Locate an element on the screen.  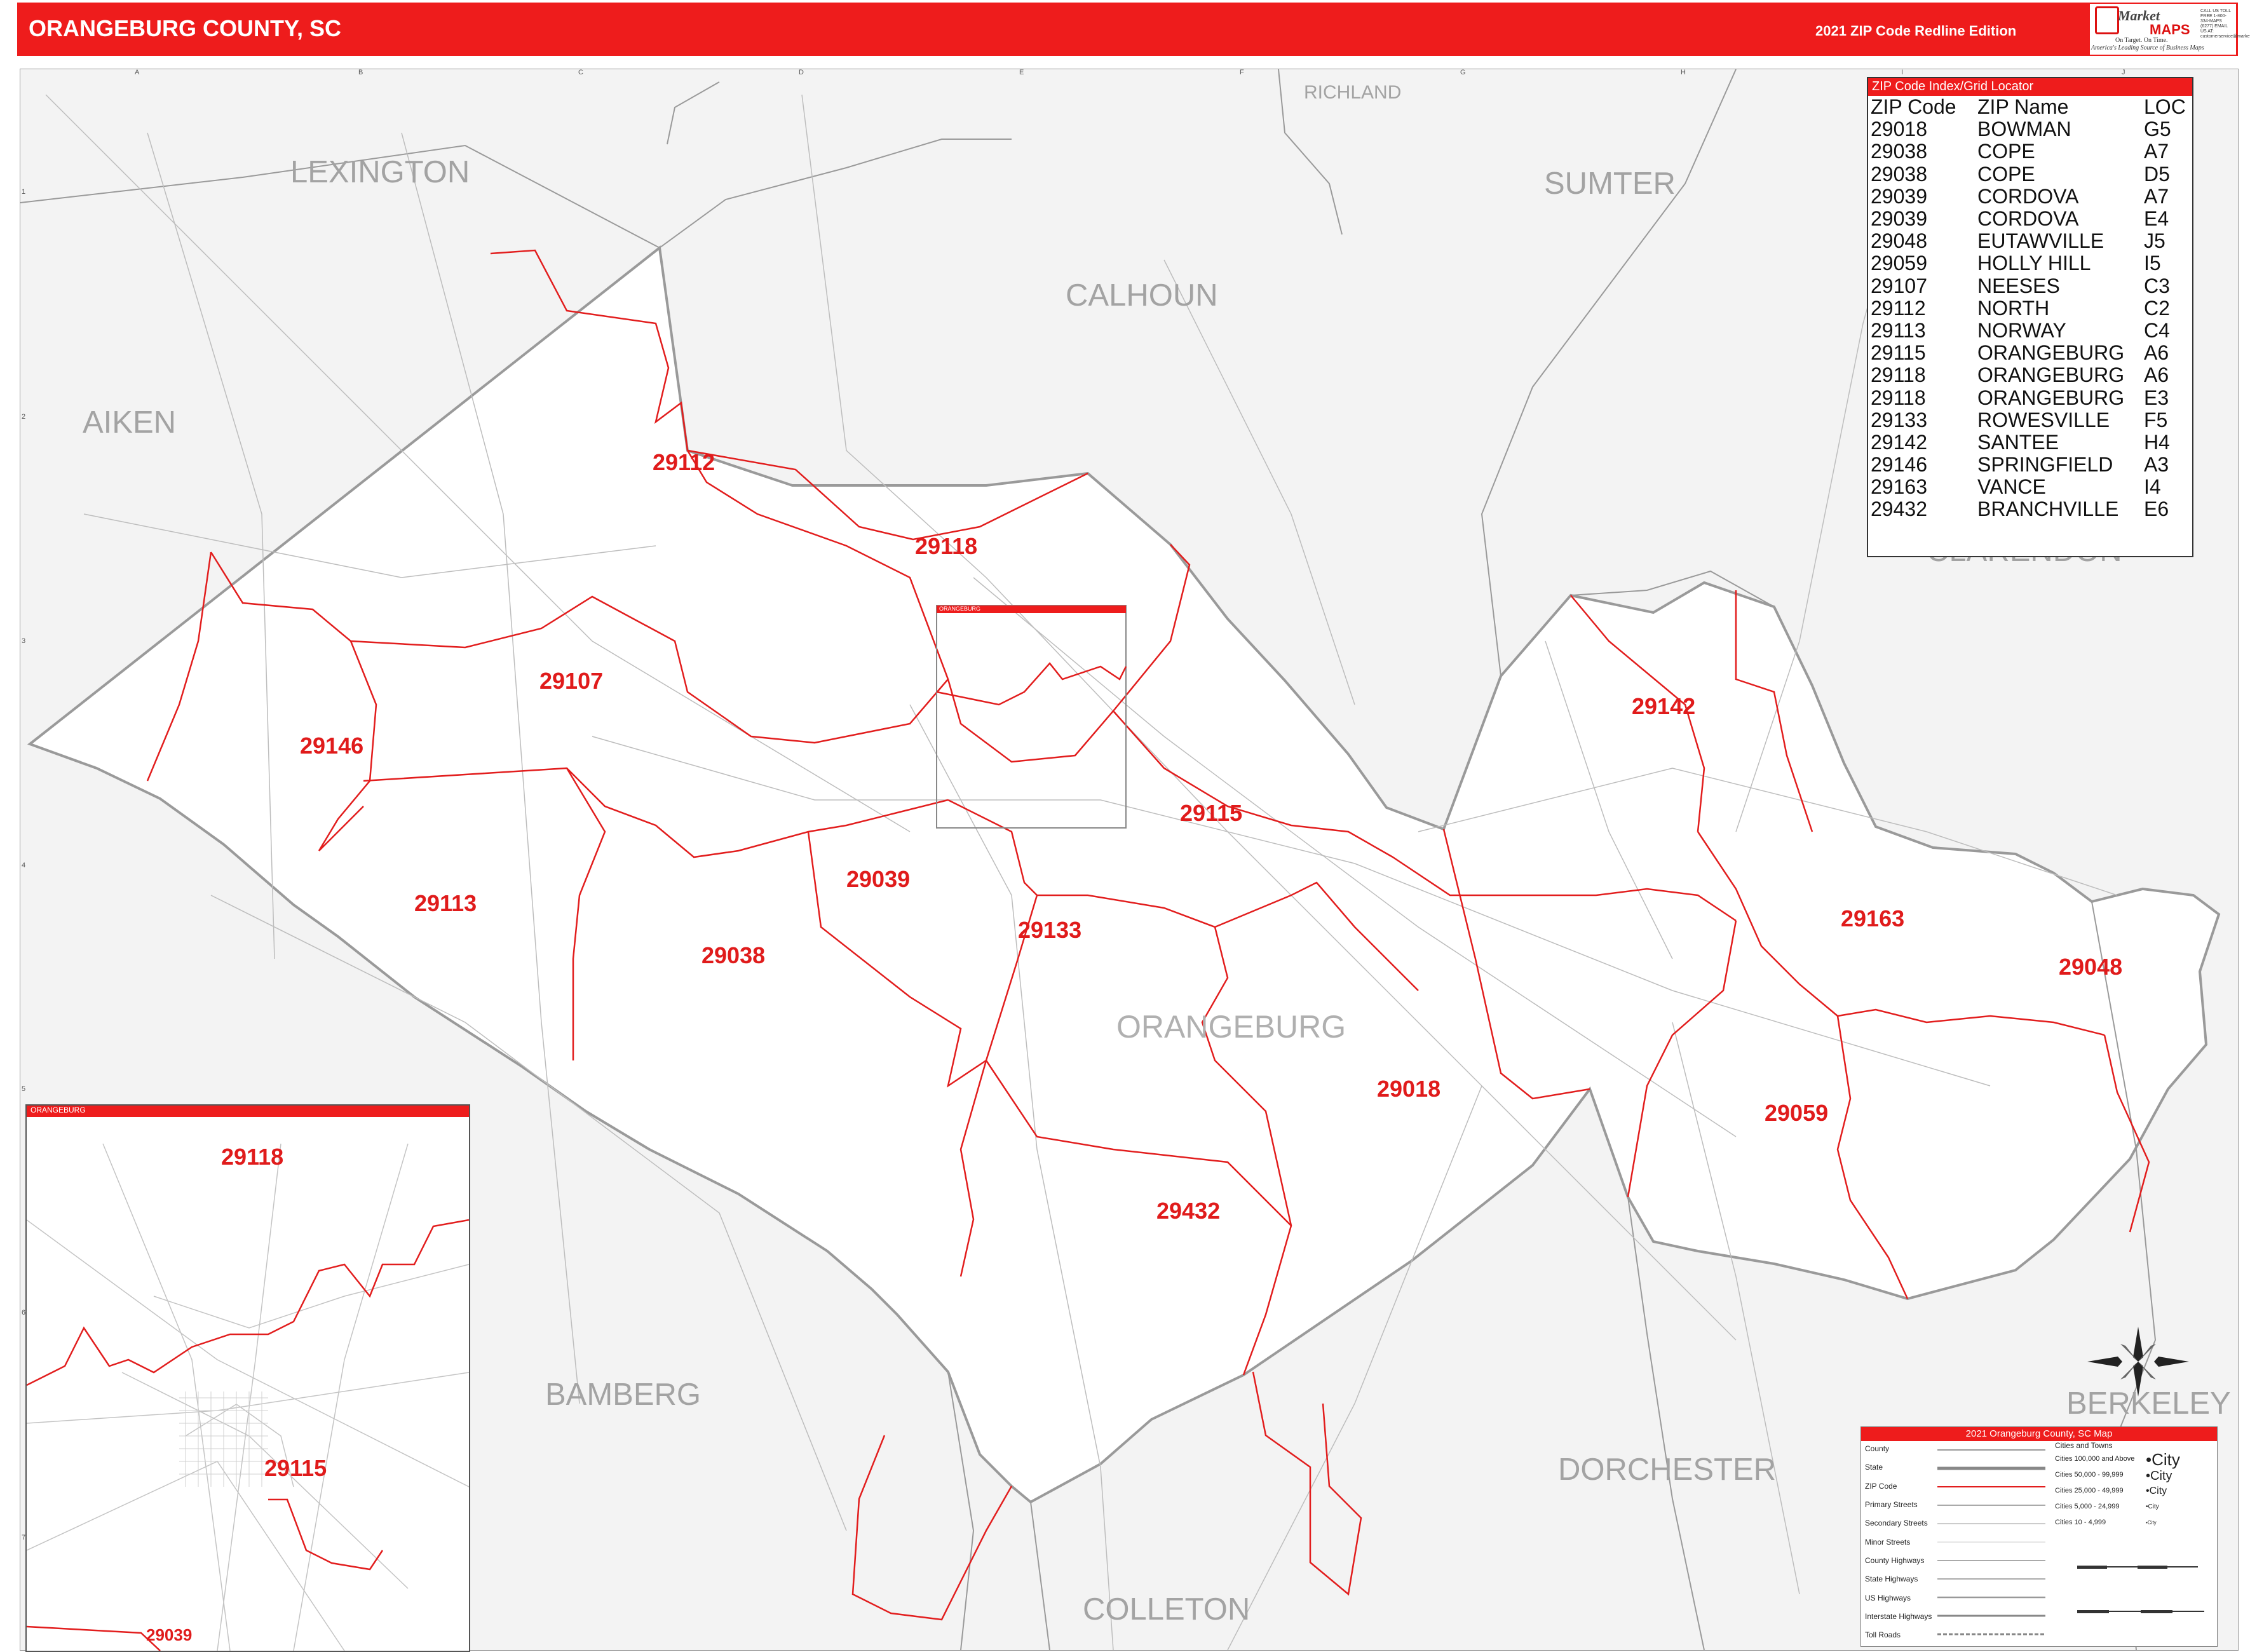
zip-index-row: 29133 ROWESVILLE F5 is located at coordinates (2030, 420).